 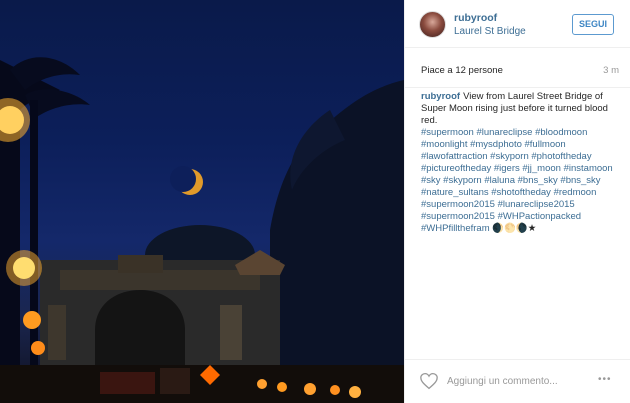 I want to click on comment-input, so click(x=517, y=381).